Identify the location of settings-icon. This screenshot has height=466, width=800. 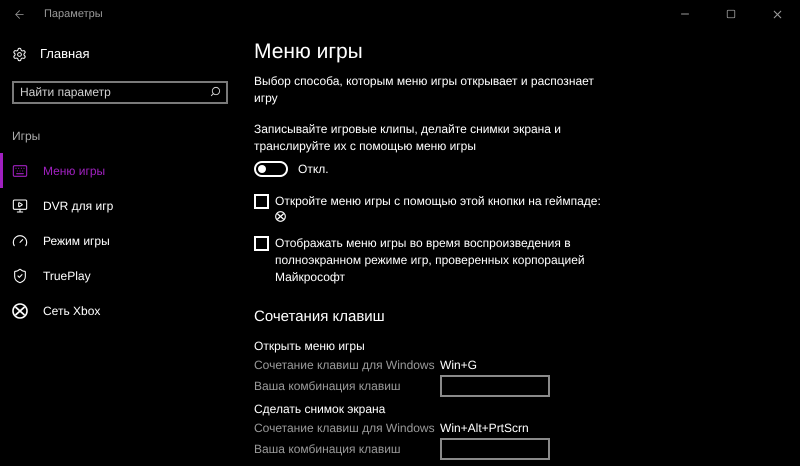
(19, 54).